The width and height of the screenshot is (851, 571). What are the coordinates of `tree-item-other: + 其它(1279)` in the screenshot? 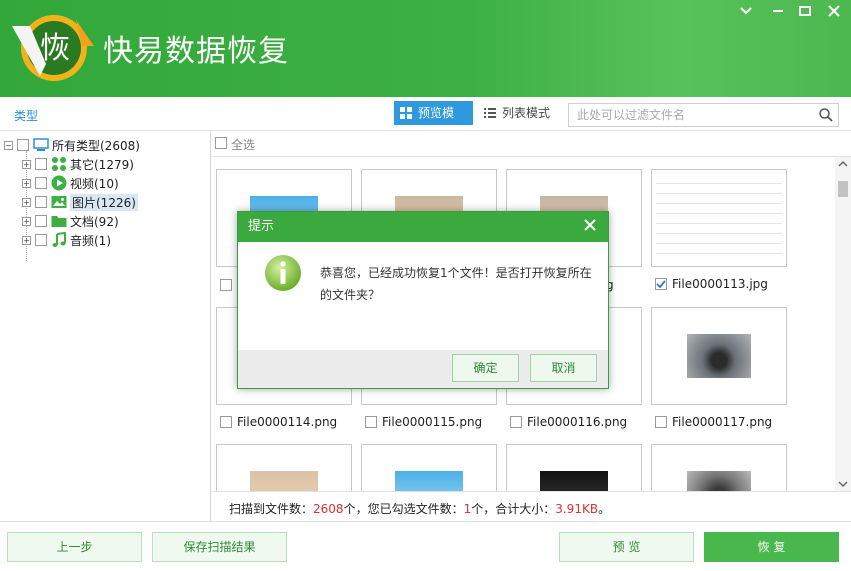 It's located at (78, 164).